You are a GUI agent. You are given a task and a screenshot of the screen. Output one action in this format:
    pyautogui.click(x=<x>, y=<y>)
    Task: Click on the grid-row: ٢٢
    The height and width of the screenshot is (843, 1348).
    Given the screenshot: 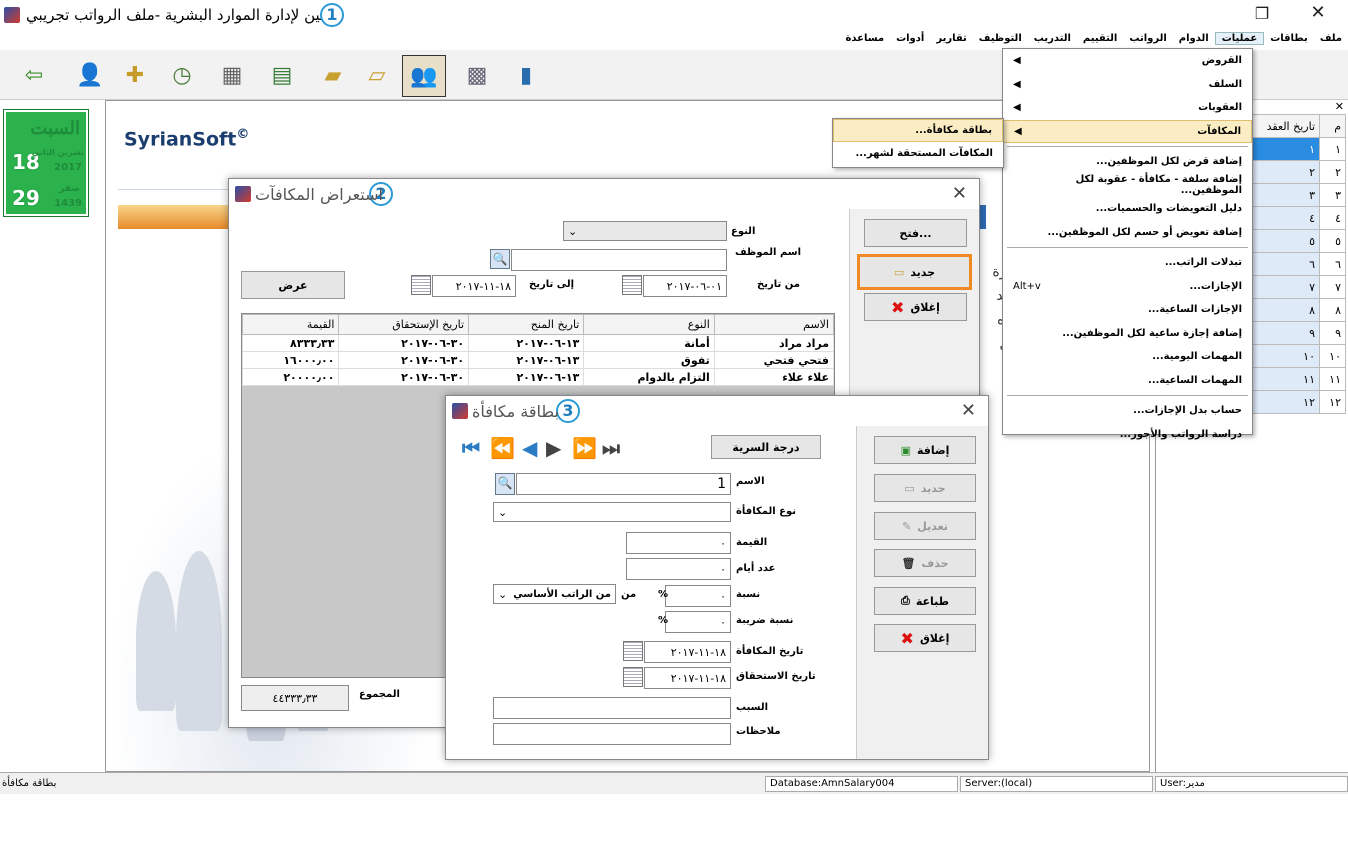 What is the action you would take?
    pyautogui.click(x=1297, y=172)
    